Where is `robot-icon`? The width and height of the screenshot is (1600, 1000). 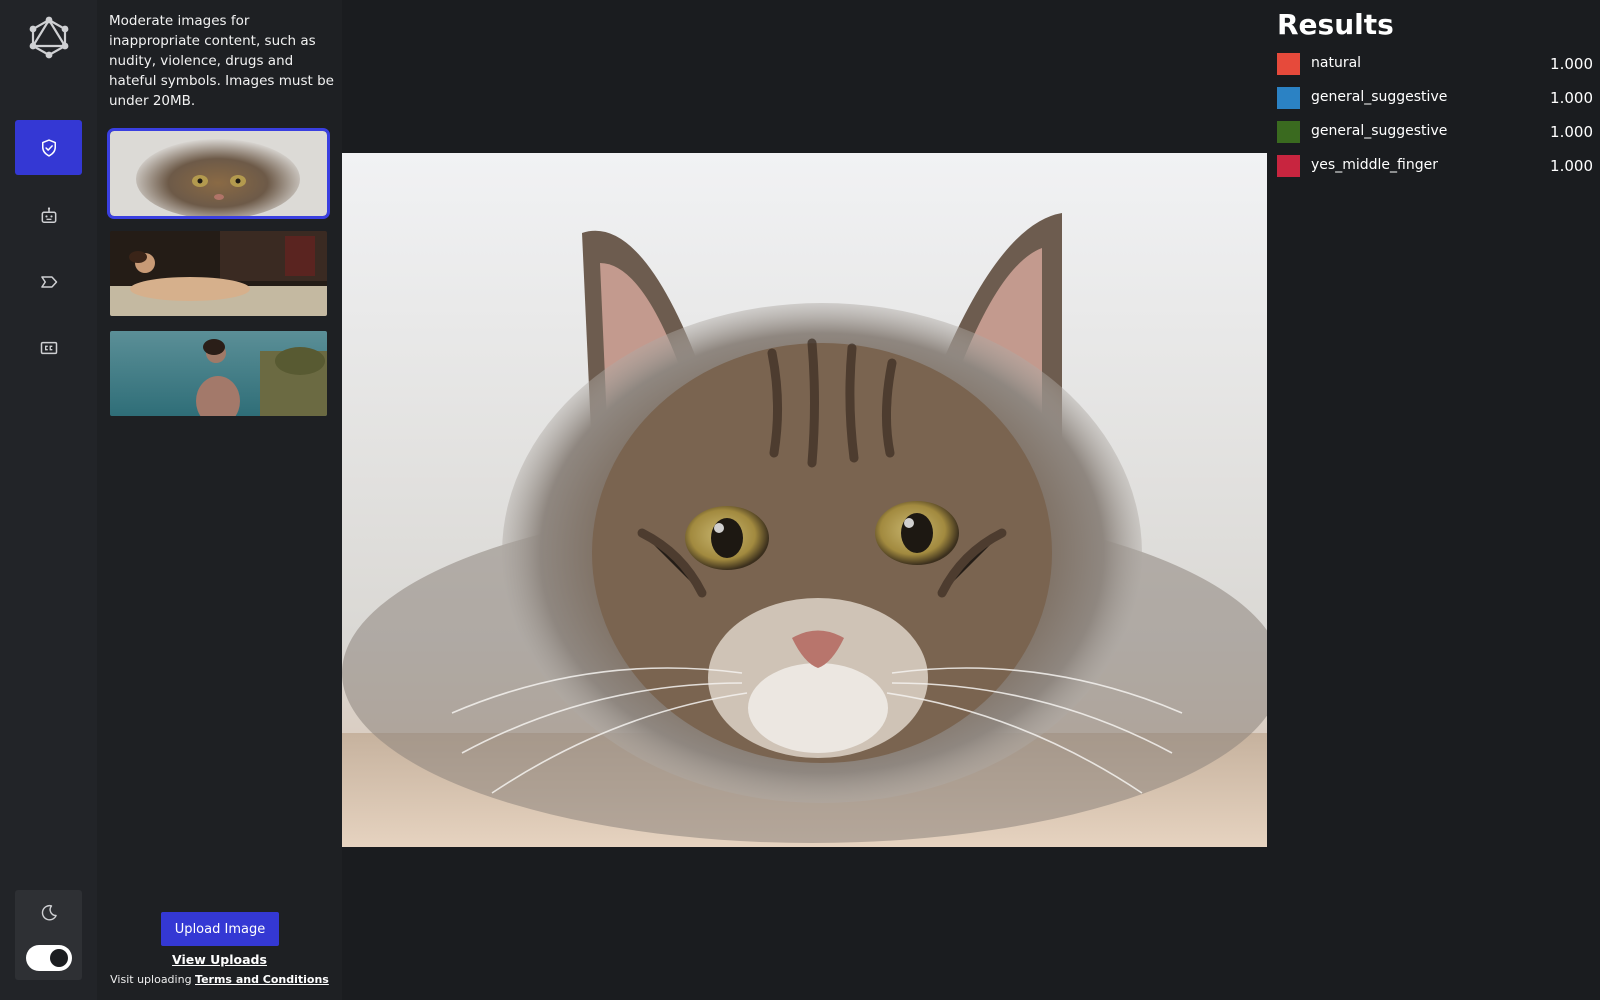 robot-icon is located at coordinates (48, 214).